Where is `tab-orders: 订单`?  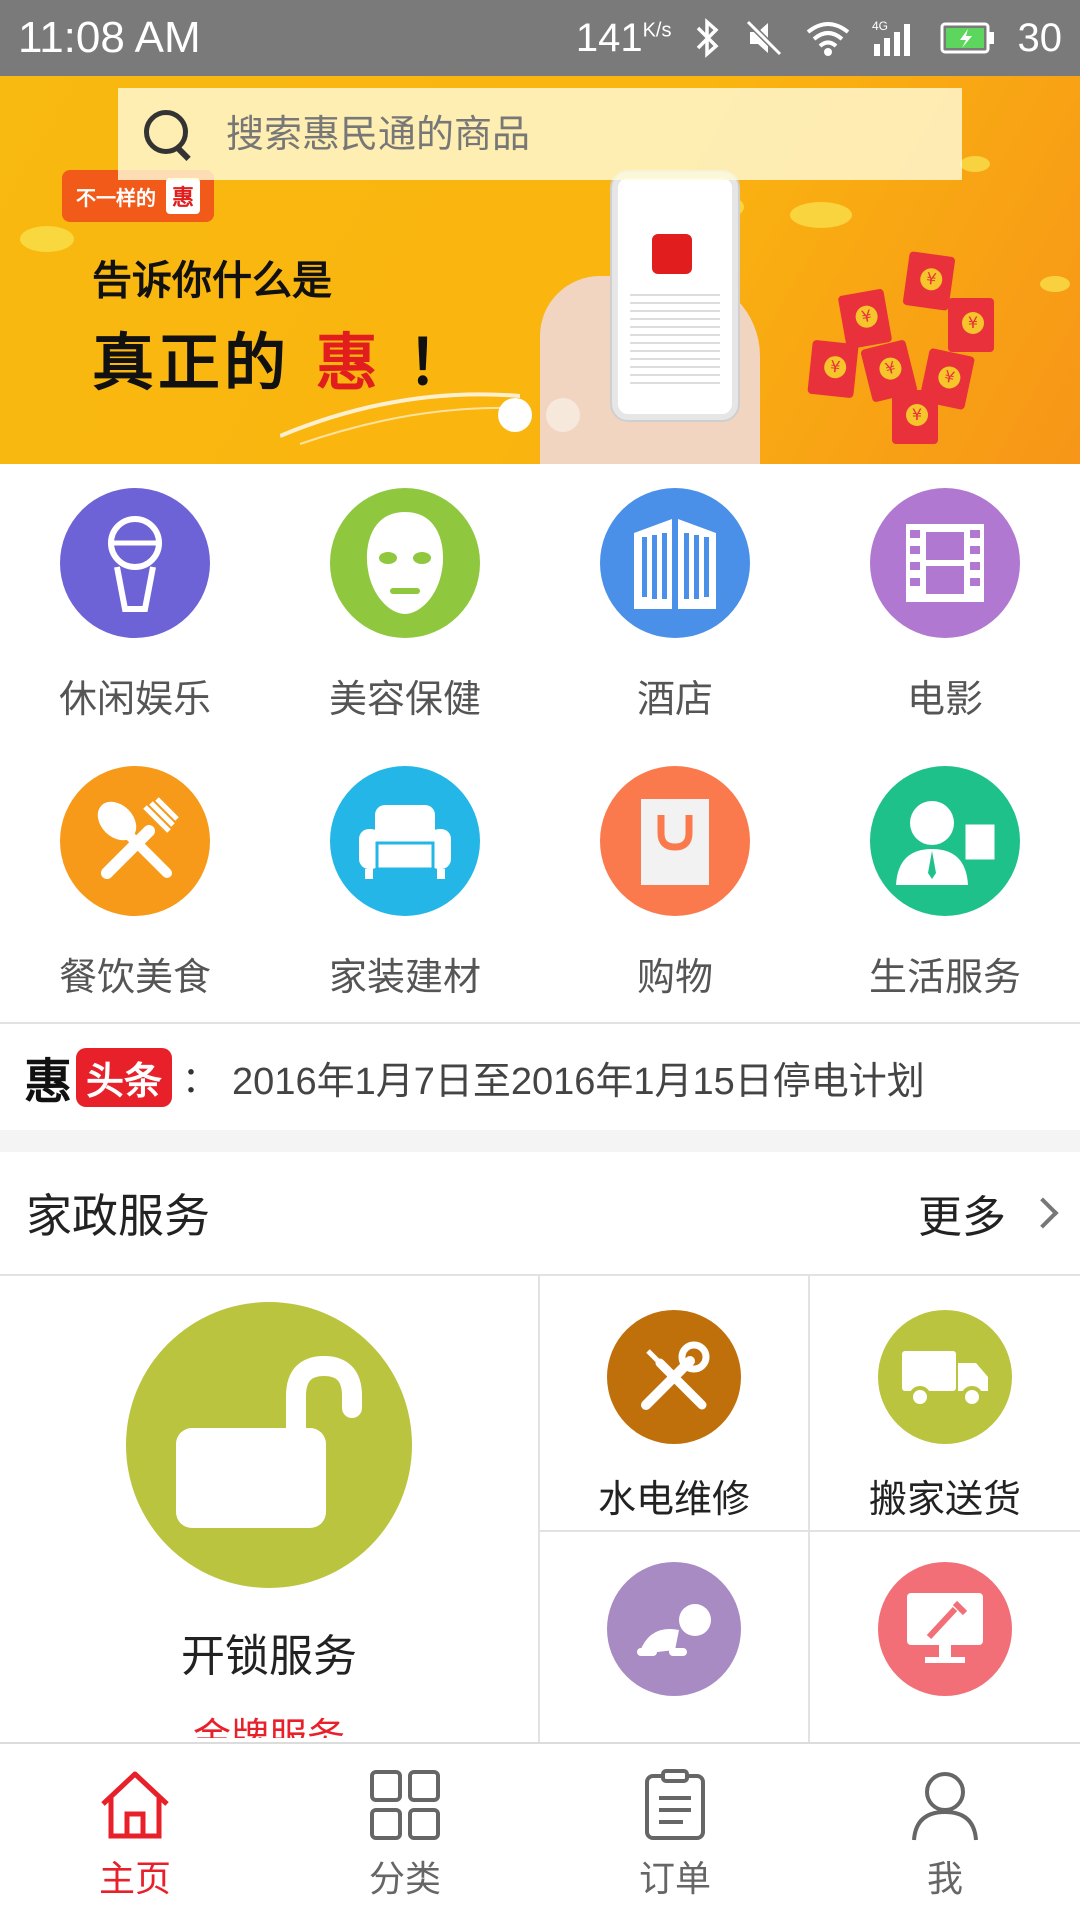 tab-orders: 订单 is located at coordinates (675, 1832).